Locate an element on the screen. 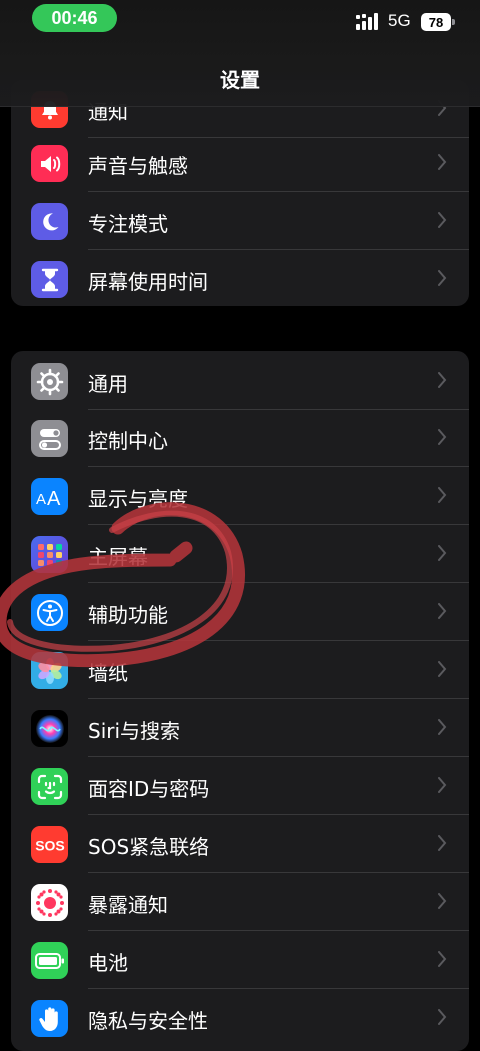 This screenshot has width=480, height=1051. settings-row-wallpaper: 墙纸 is located at coordinates (240, 670).